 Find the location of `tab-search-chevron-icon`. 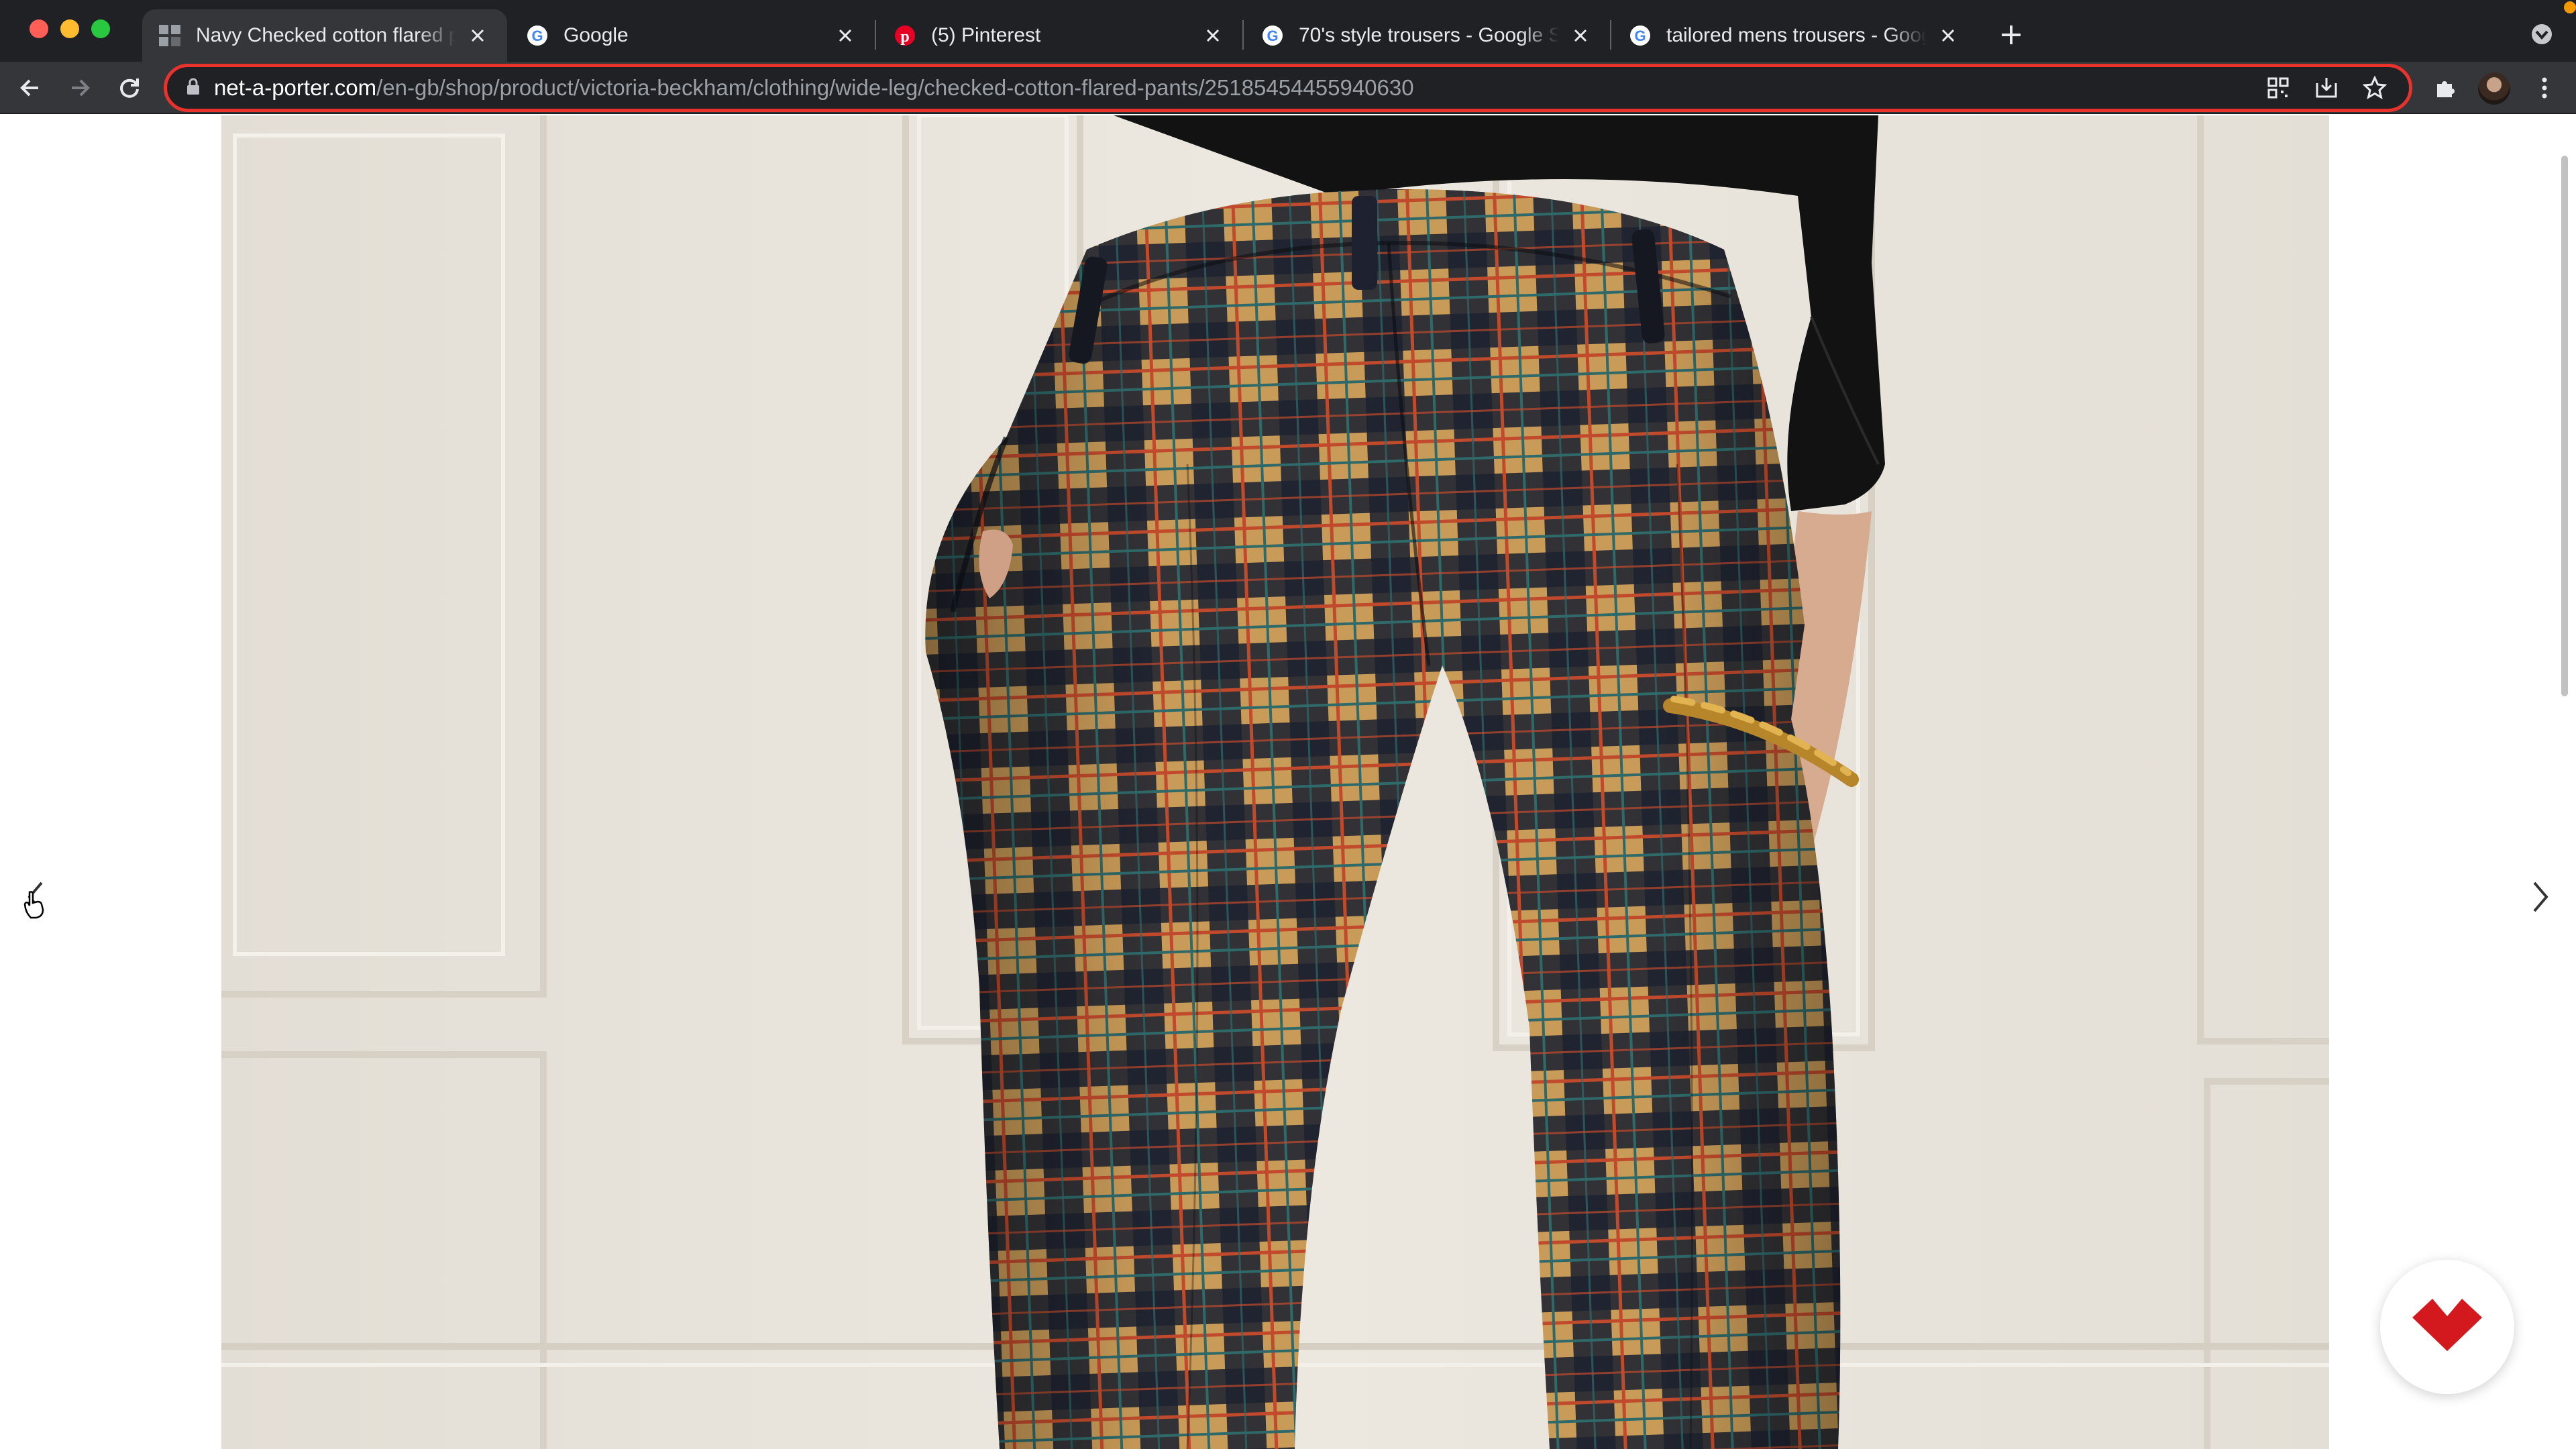

tab-search-chevron-icon is located at coordinates (2542, 34).